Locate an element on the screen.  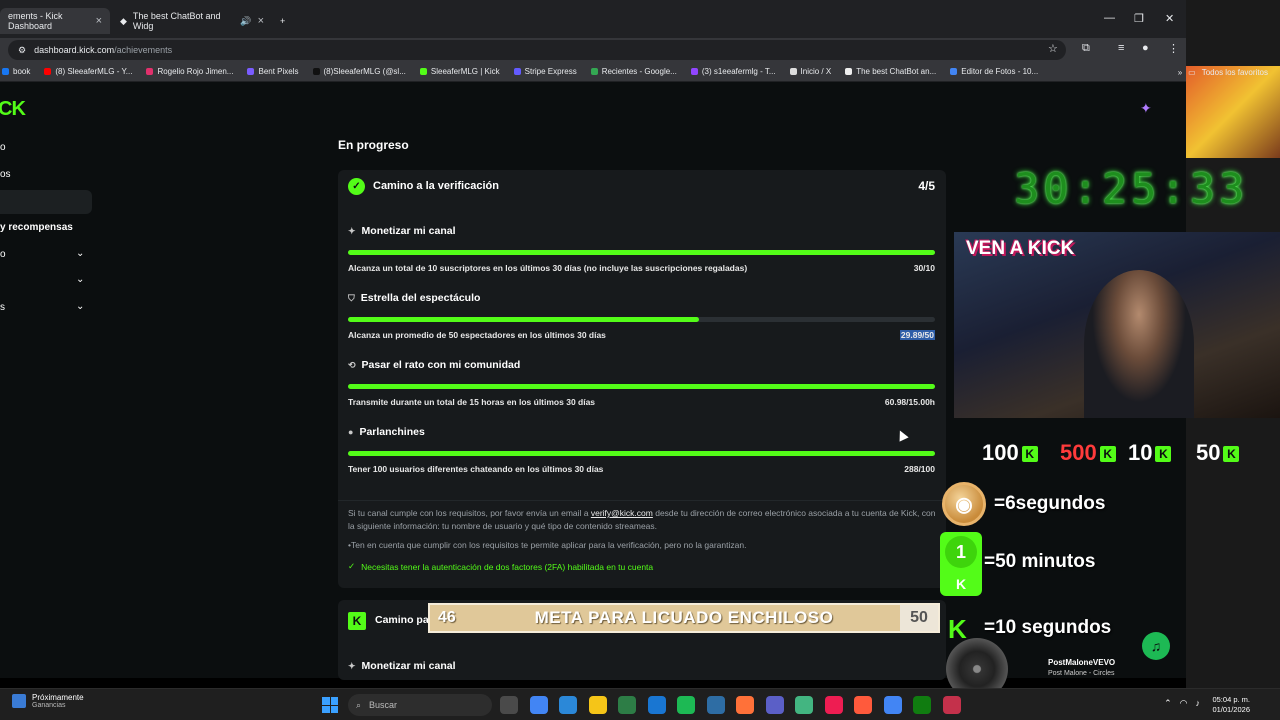
teams-icon is located at coordinates (774, 705).